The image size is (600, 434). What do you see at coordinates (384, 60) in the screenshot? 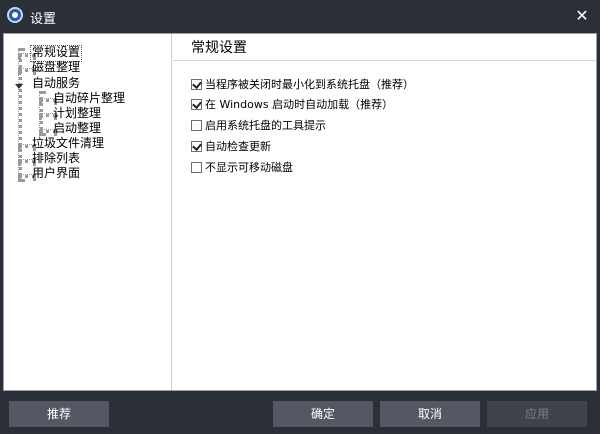
I see `panel-divider` at bounding box center [384, 60].